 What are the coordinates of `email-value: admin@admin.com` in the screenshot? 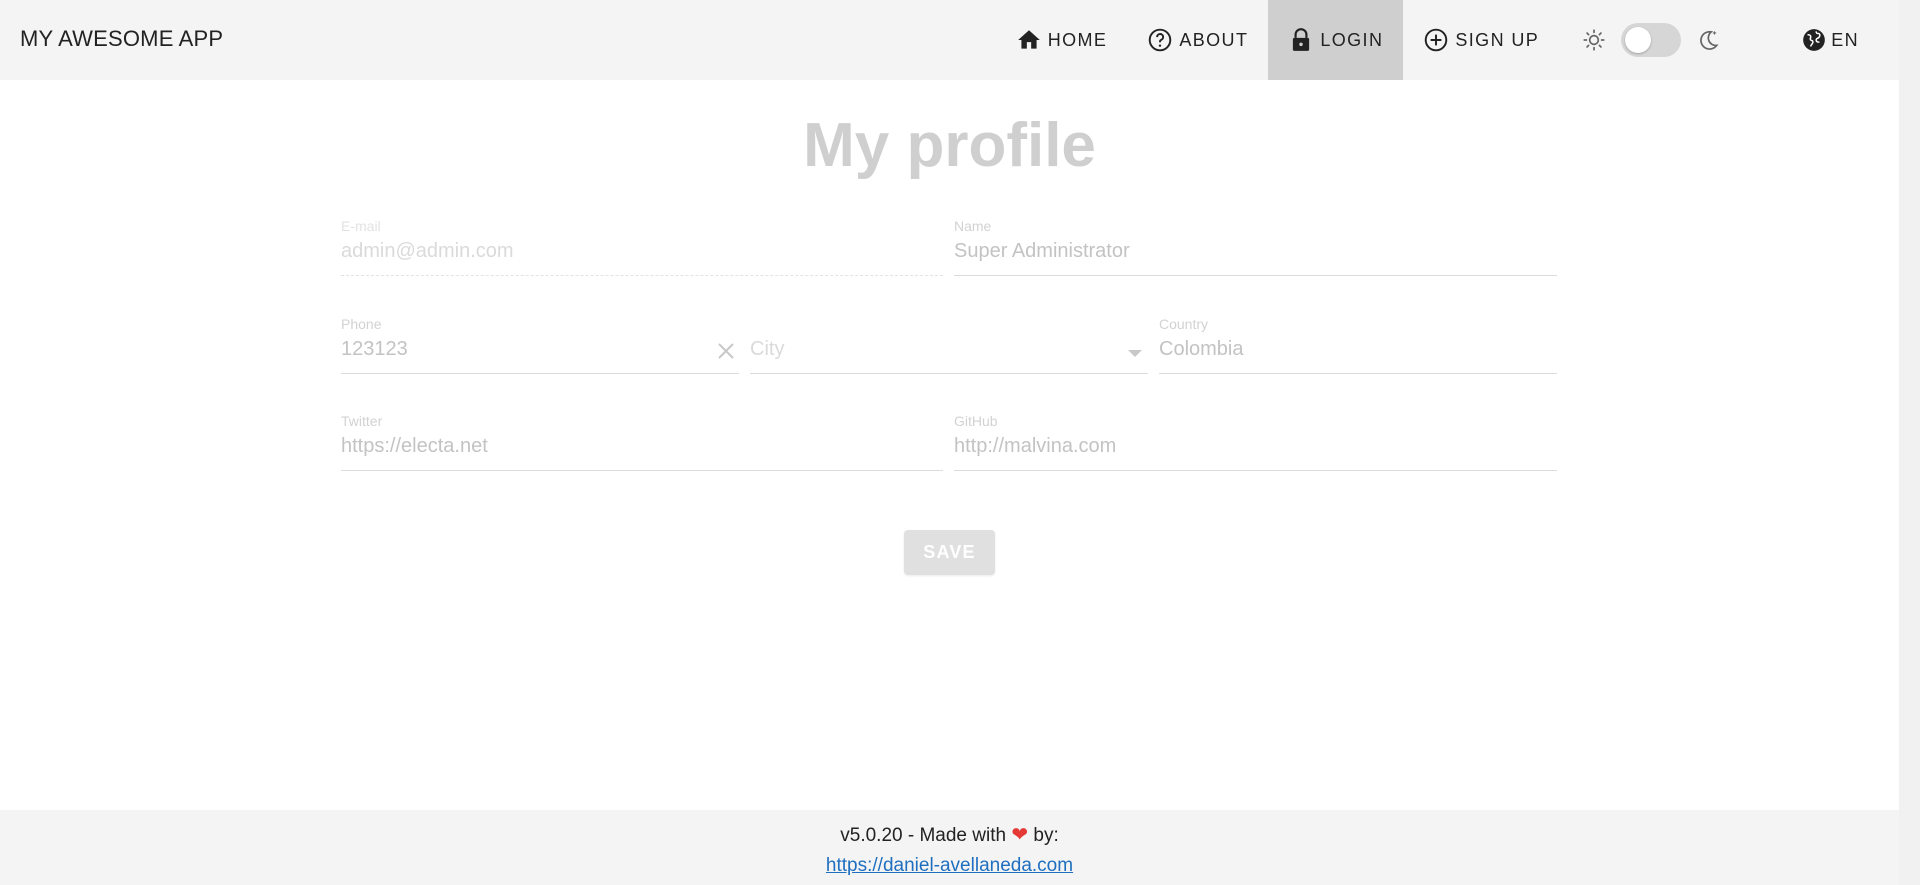 It's located at (427, 251).